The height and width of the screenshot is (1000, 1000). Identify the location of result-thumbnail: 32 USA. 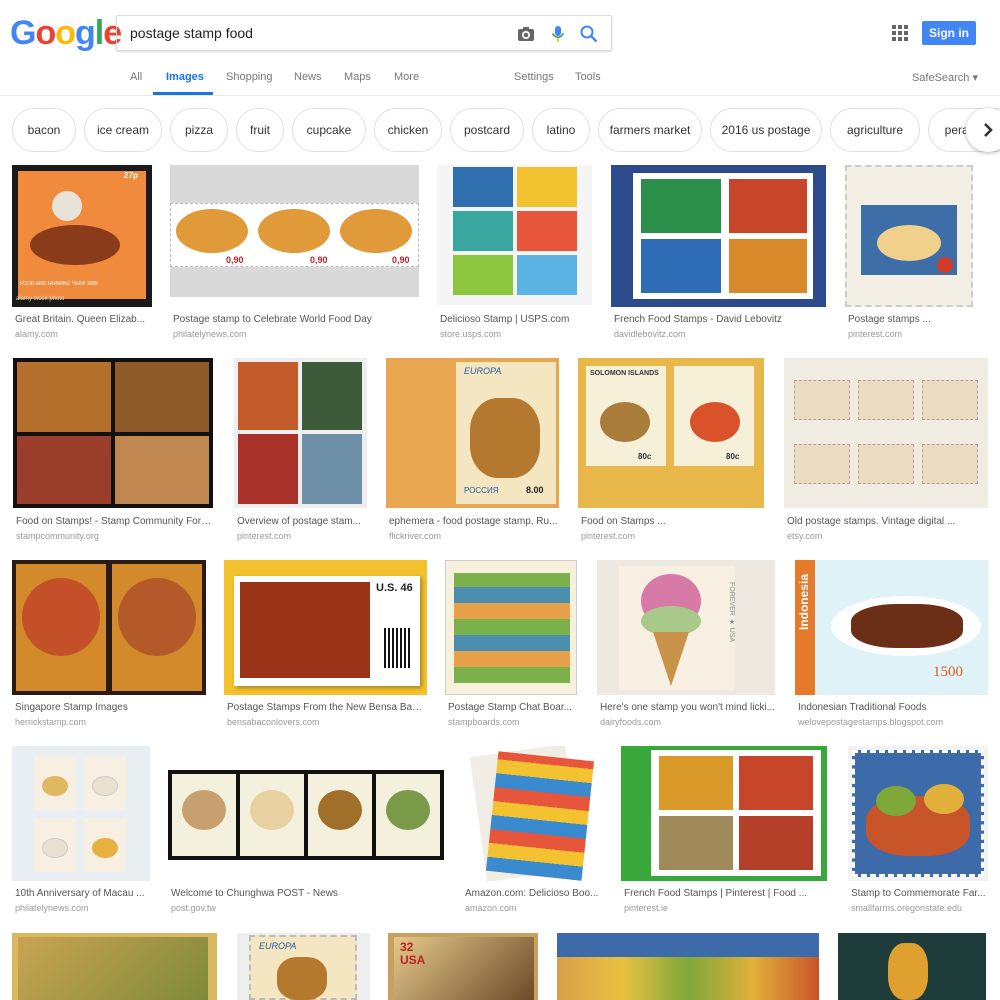
(463, 966).